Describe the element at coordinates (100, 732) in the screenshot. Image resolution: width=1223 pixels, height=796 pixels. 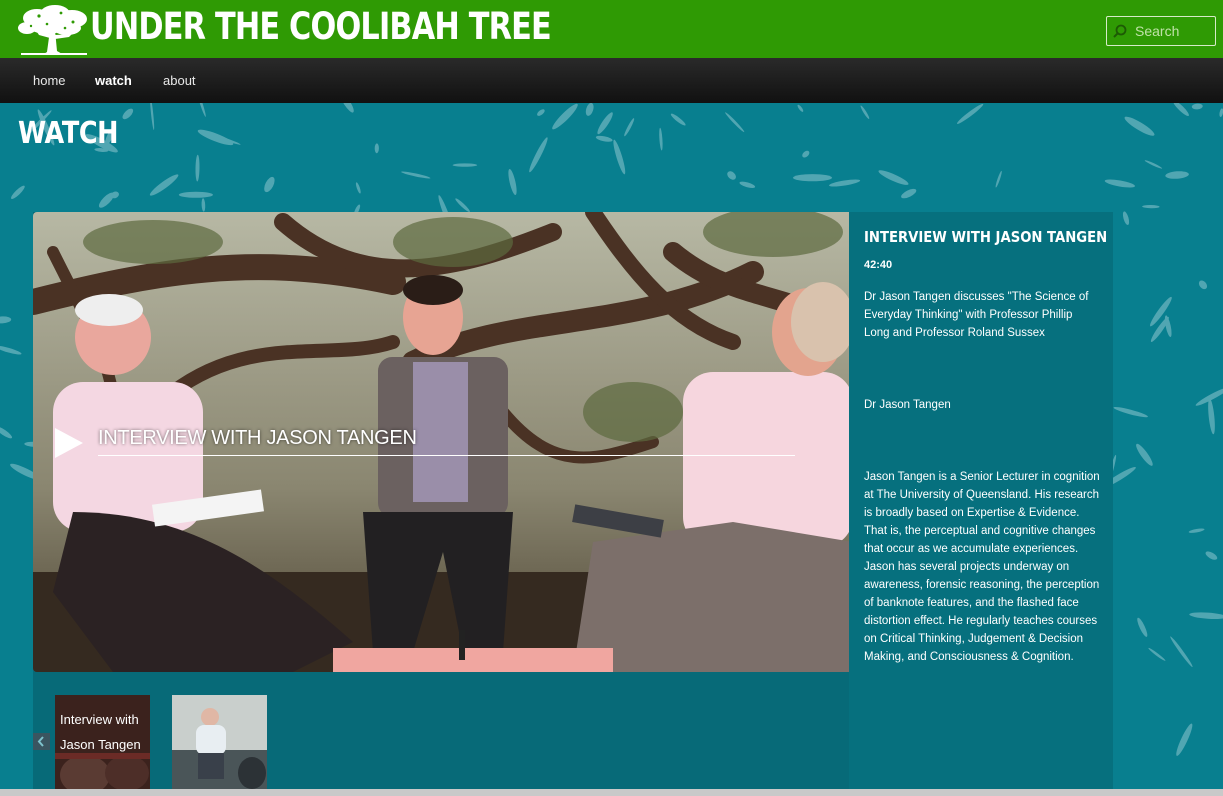
I see `thumbnail-label: Interview with Jason Tangen` at that location.